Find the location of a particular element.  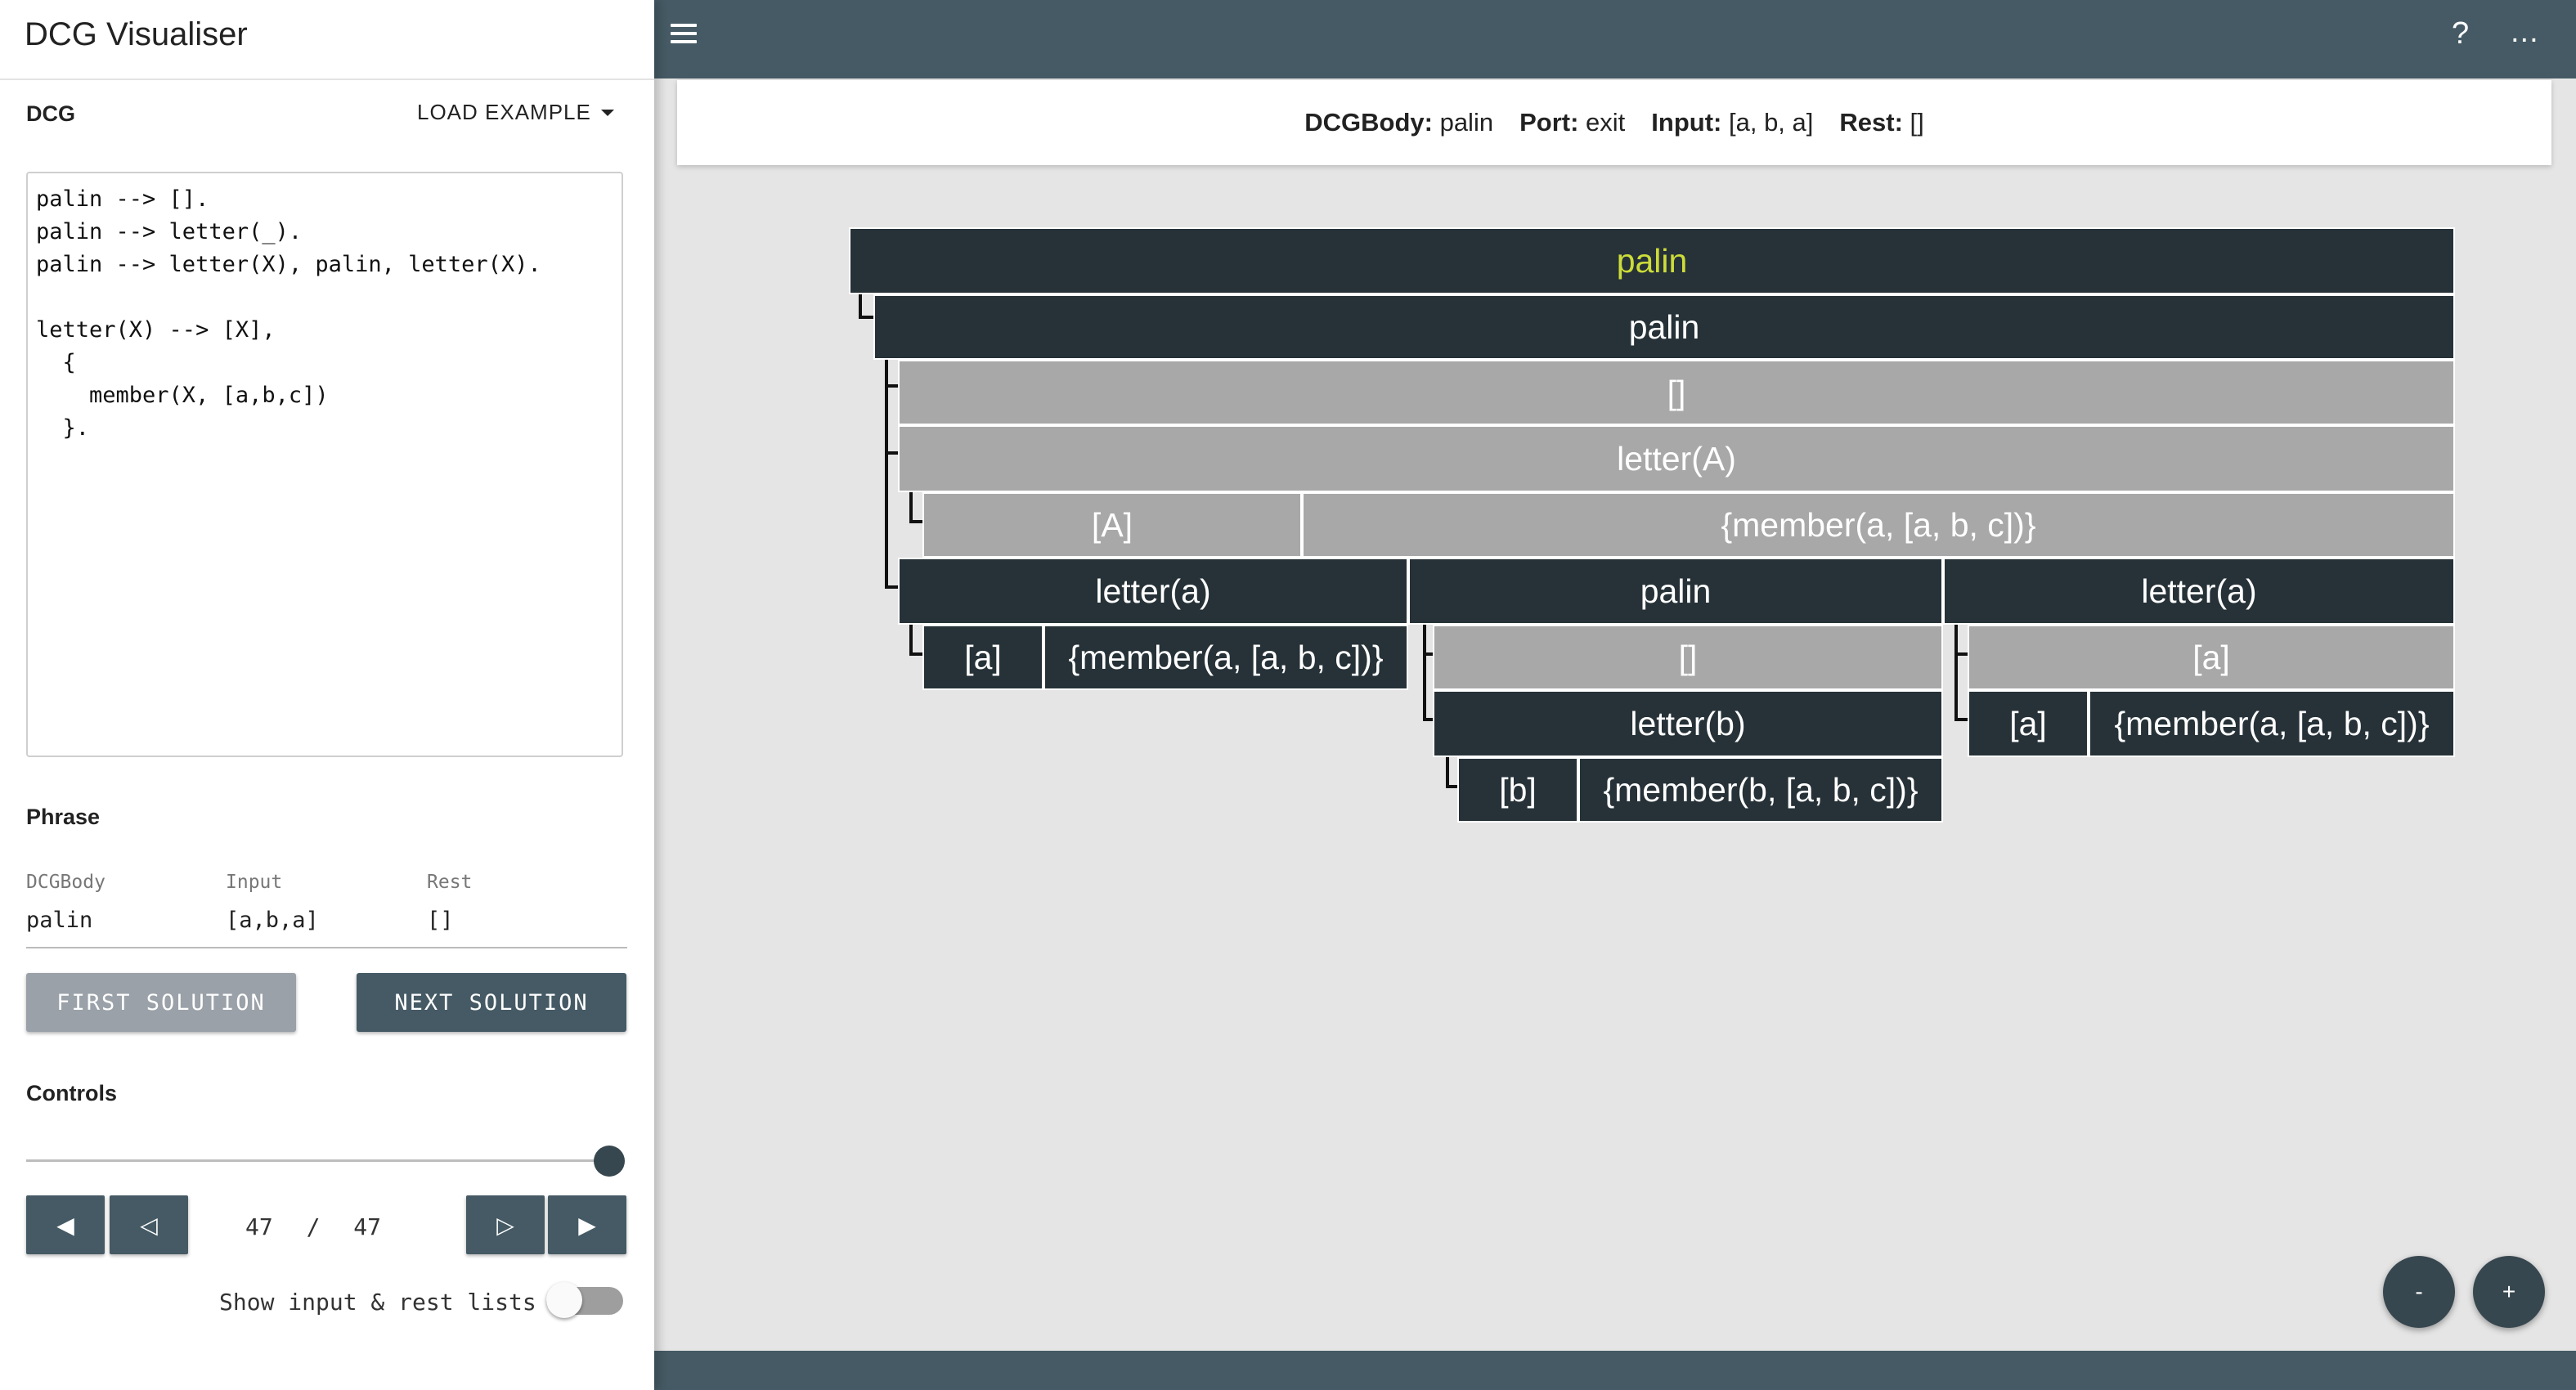

next-solution-button: NEXT SOLUTION is located at coordinates (491, 1002).